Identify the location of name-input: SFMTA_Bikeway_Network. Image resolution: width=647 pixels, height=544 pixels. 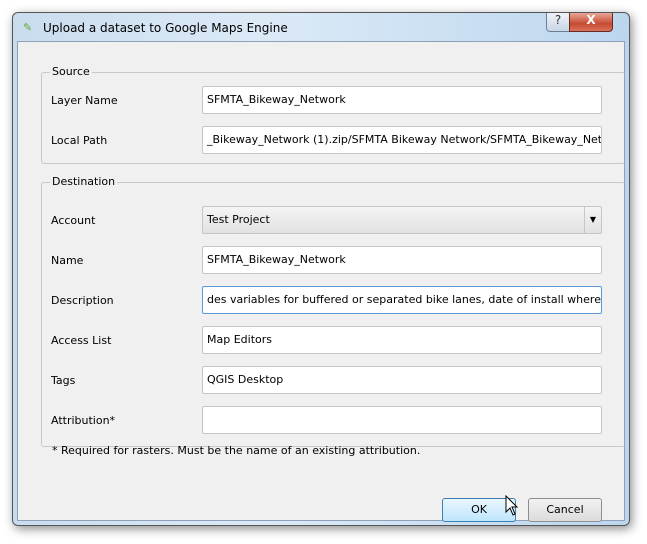
(402, 260).